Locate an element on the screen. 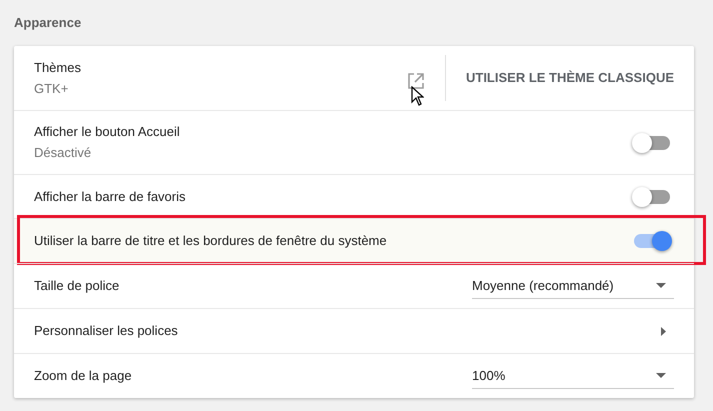 Image resolution: width=713 pixels, height=411 pixels. cursor-icon is located at coordinates (417, 96).